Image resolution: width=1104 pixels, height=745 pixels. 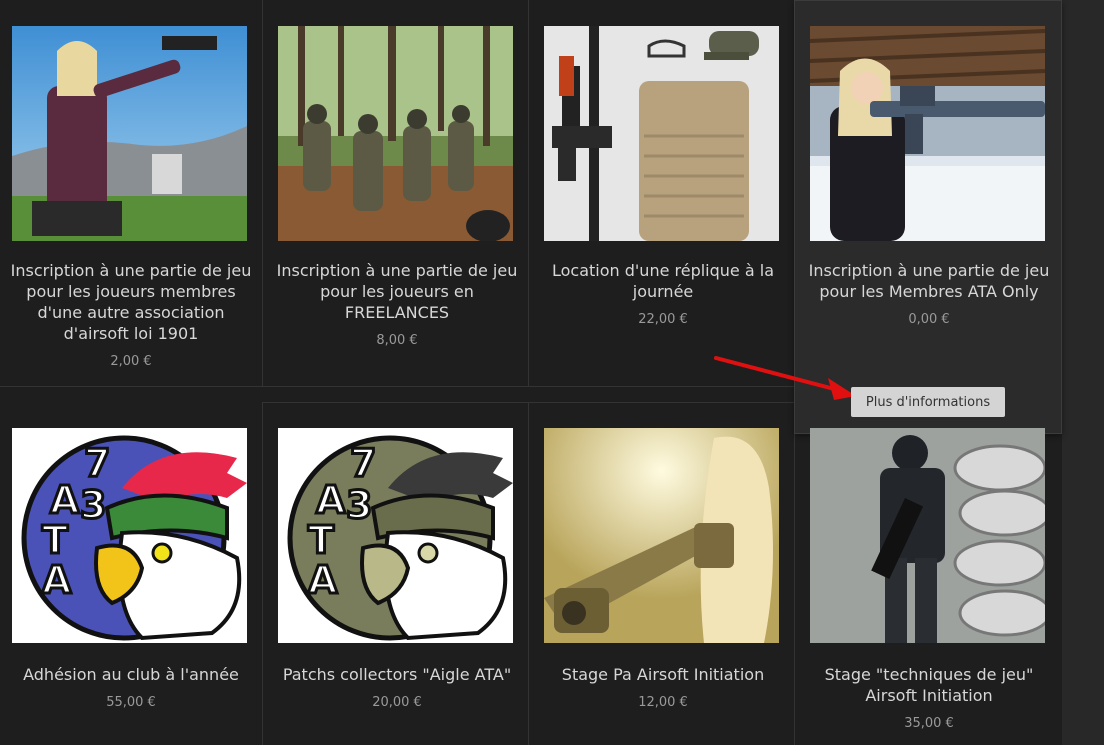 I want to click on product-card: Stage Pa Airsoft Initiation 12,00 €, so click(x=663, y=573).